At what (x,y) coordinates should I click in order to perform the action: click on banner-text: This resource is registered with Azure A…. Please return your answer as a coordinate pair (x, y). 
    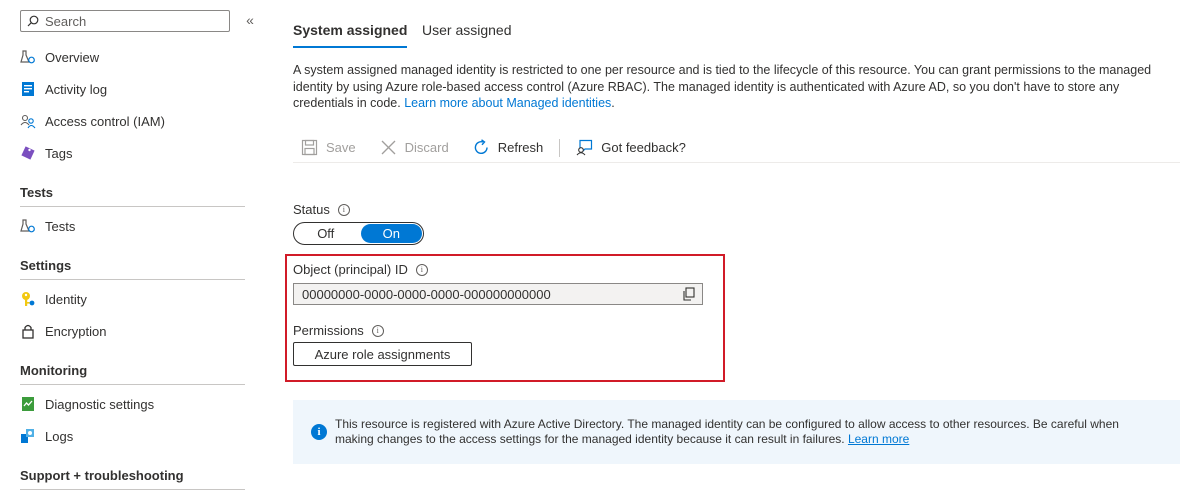
    Looking at the image, I should click on (747, 432).